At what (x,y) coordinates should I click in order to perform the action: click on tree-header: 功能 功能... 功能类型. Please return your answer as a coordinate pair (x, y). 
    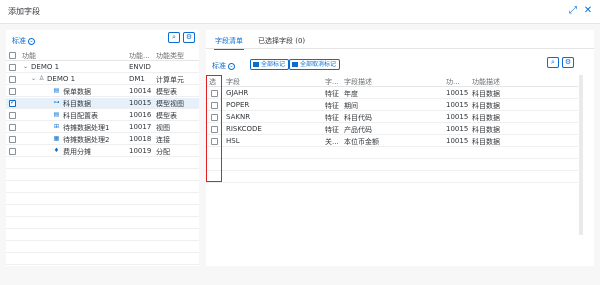
    Looking at the image, I should click on (102, 55).